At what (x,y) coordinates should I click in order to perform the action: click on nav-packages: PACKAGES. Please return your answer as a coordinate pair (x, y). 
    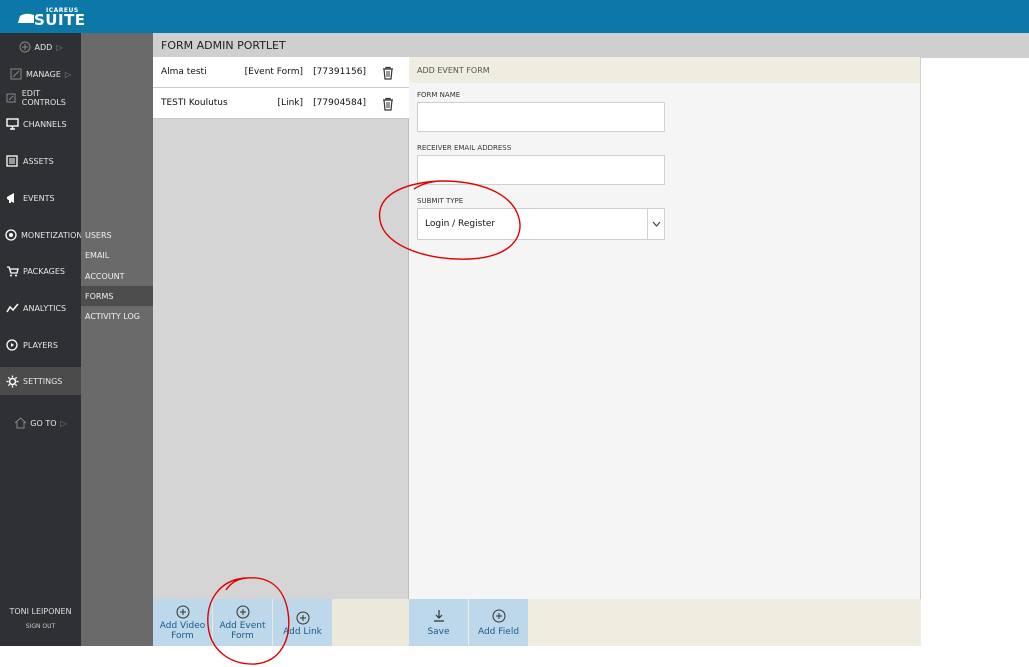
    Looking at the image, I should click on (40, 271).